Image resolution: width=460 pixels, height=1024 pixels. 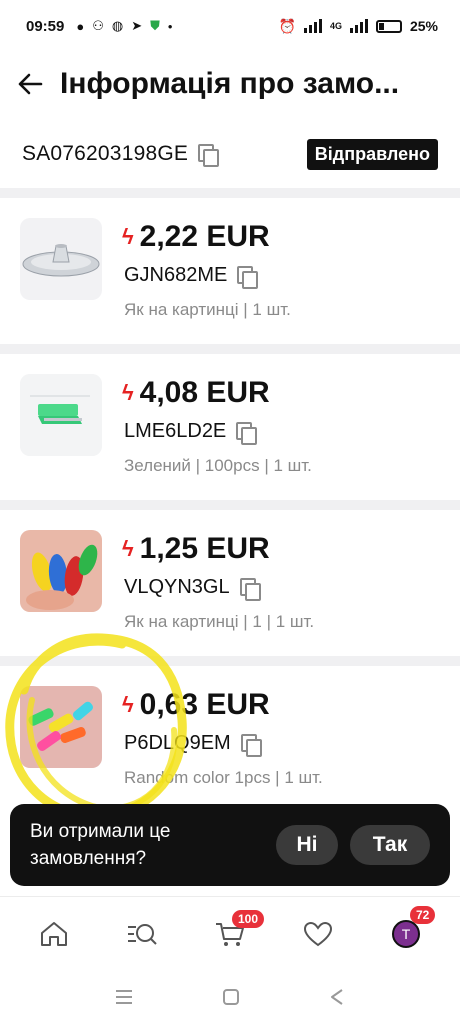 I want to click on home-square-icon, so click(x=231, y=997).